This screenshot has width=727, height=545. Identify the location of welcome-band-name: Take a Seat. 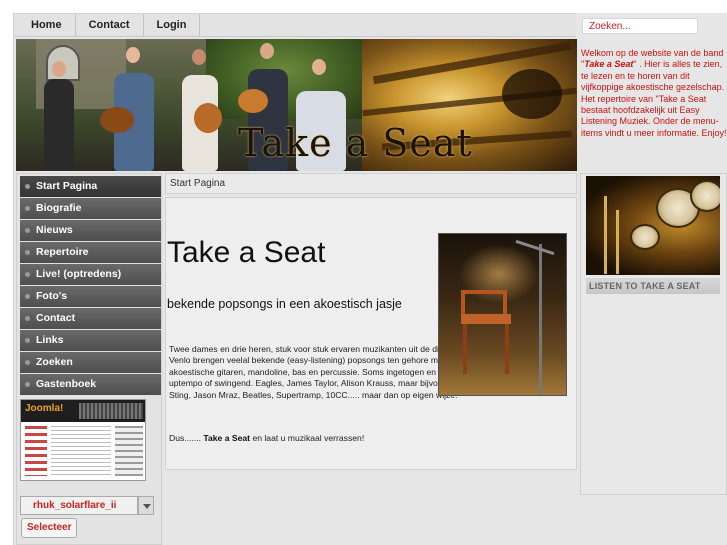
(609, 64).